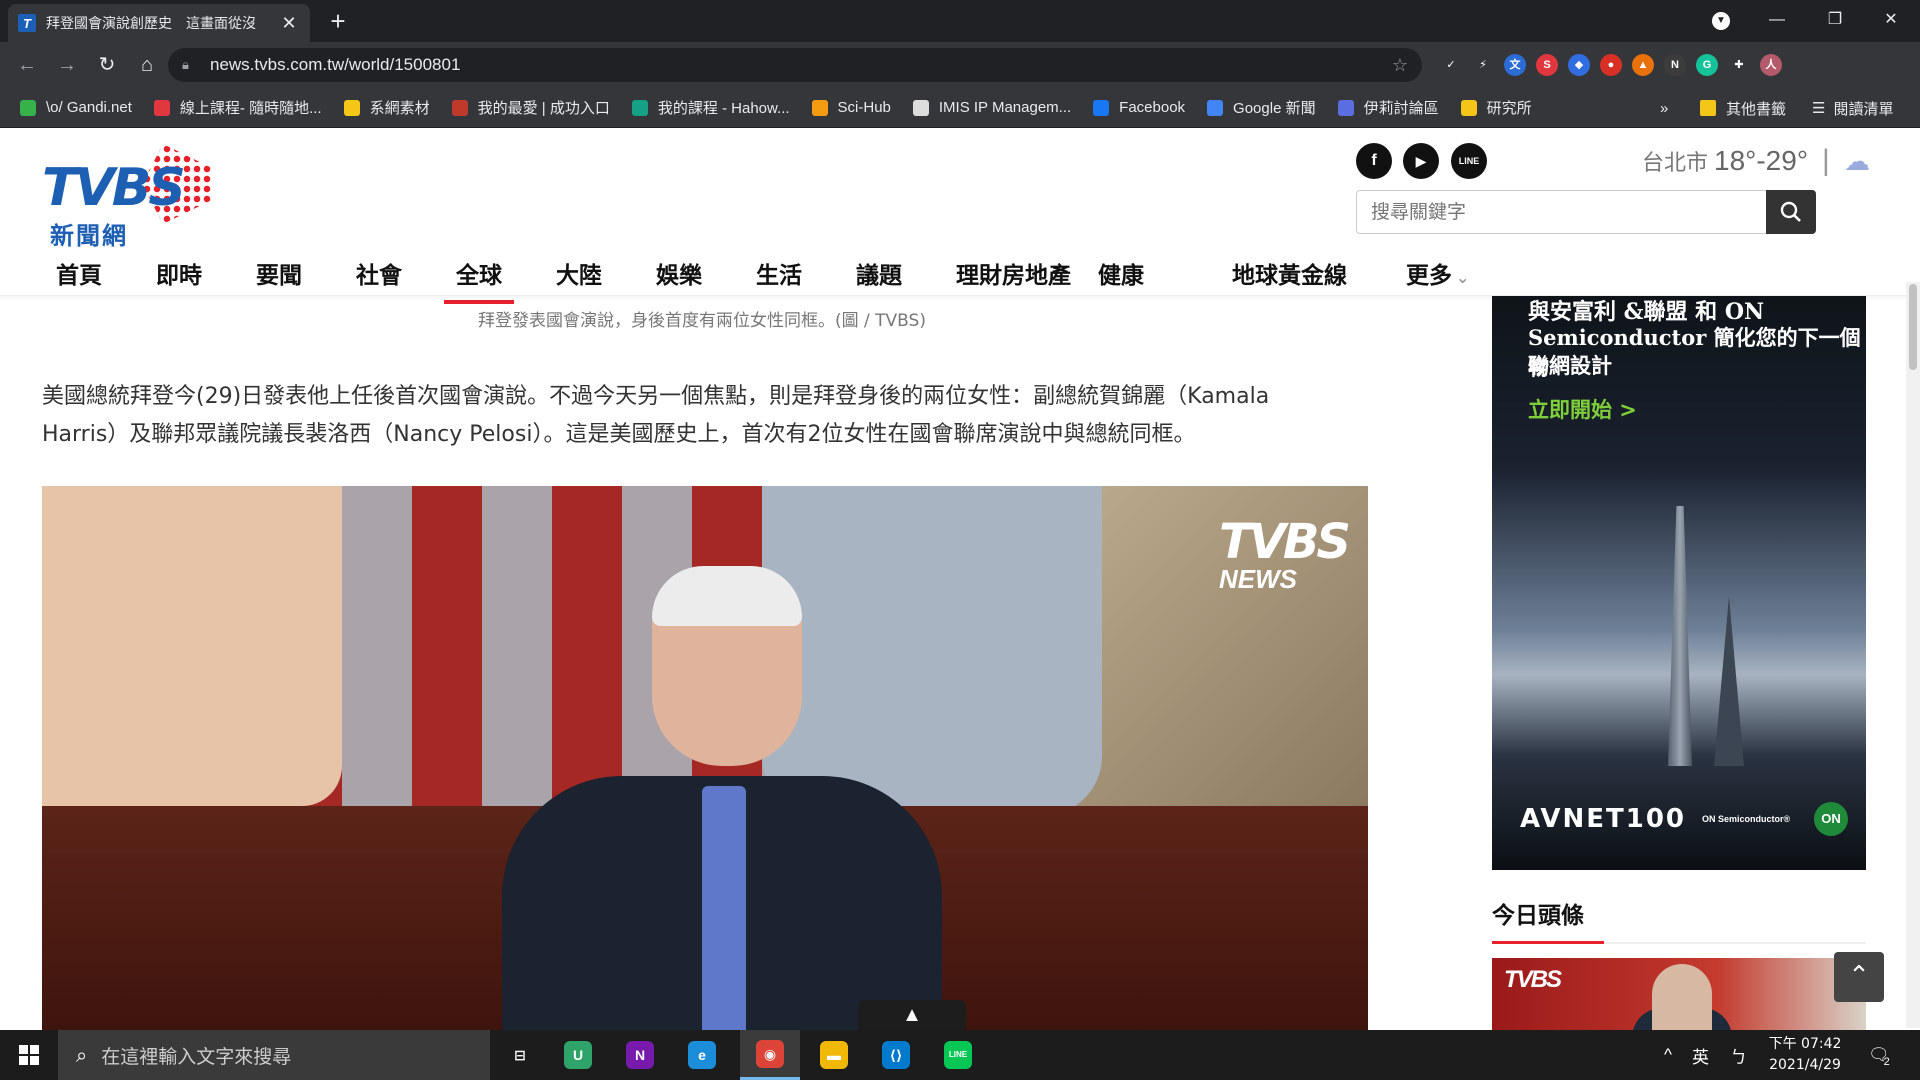  I want to click on thumb-person-face, so click(1682, 1001).